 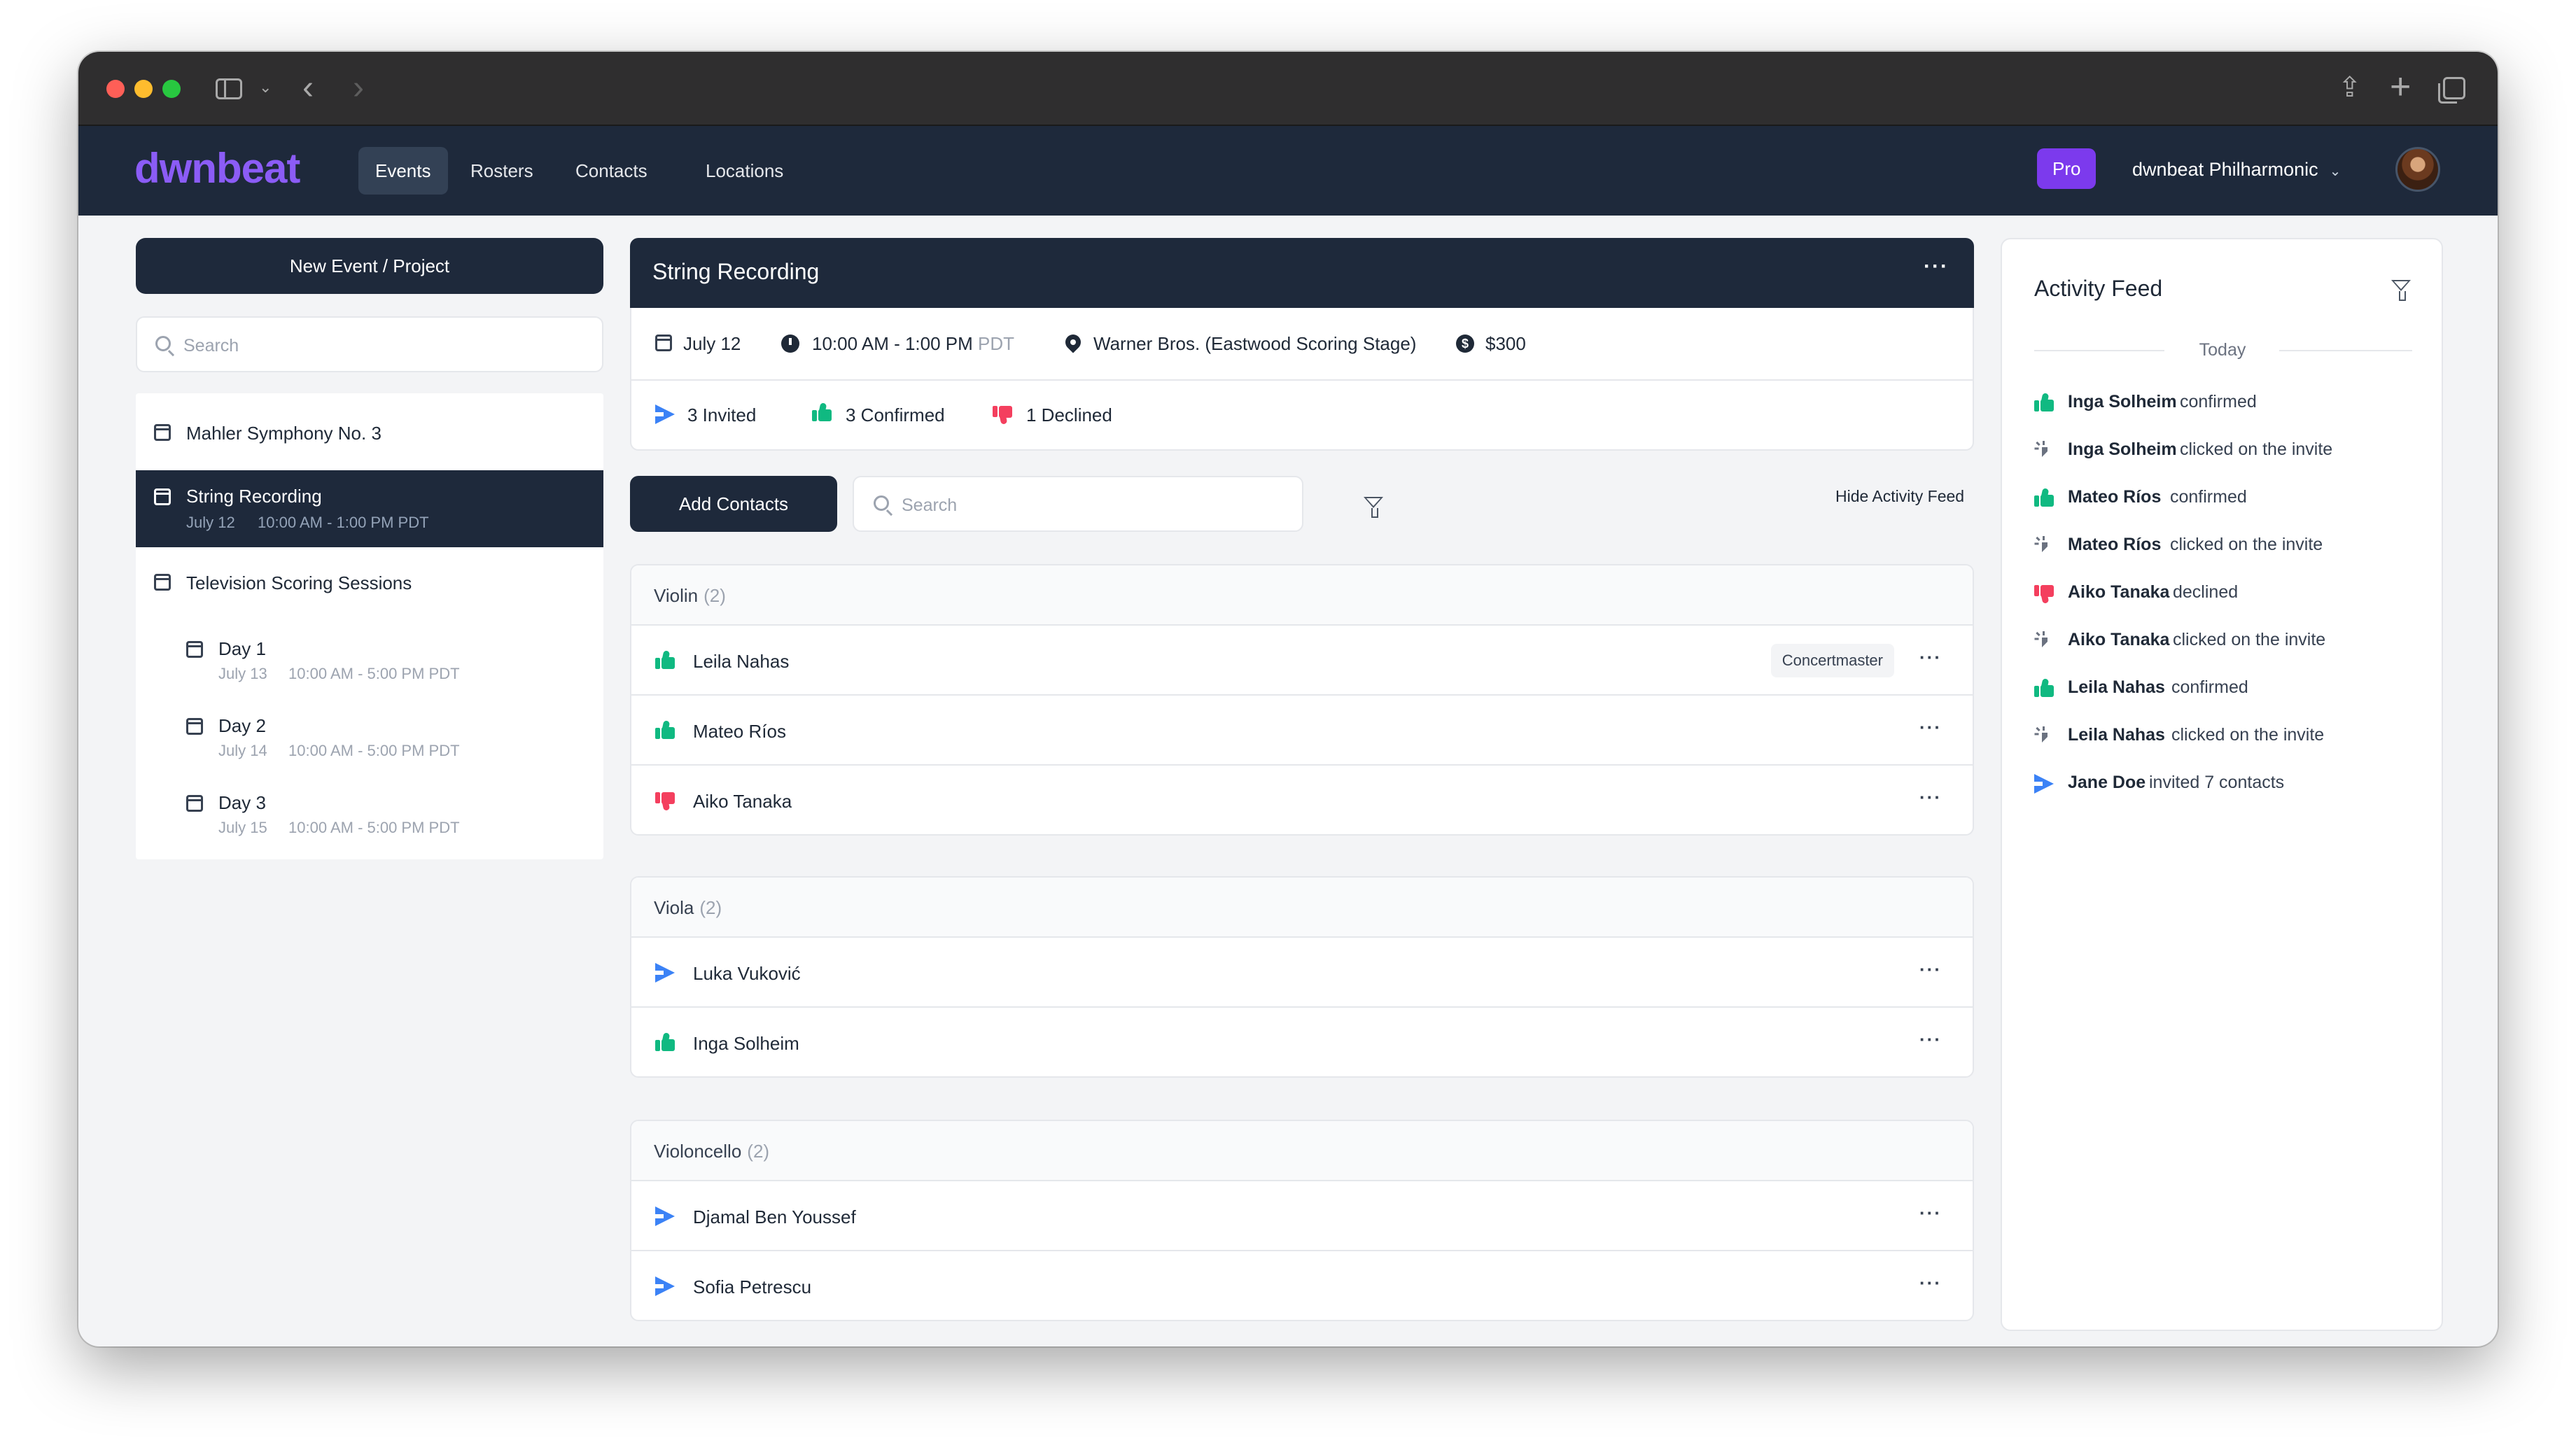 What do you see at coordinates (2230, 782) in the screenshot?
I see `feed-item: Jane Doe invited 7 contacts` at bounding box center [2230, 782].